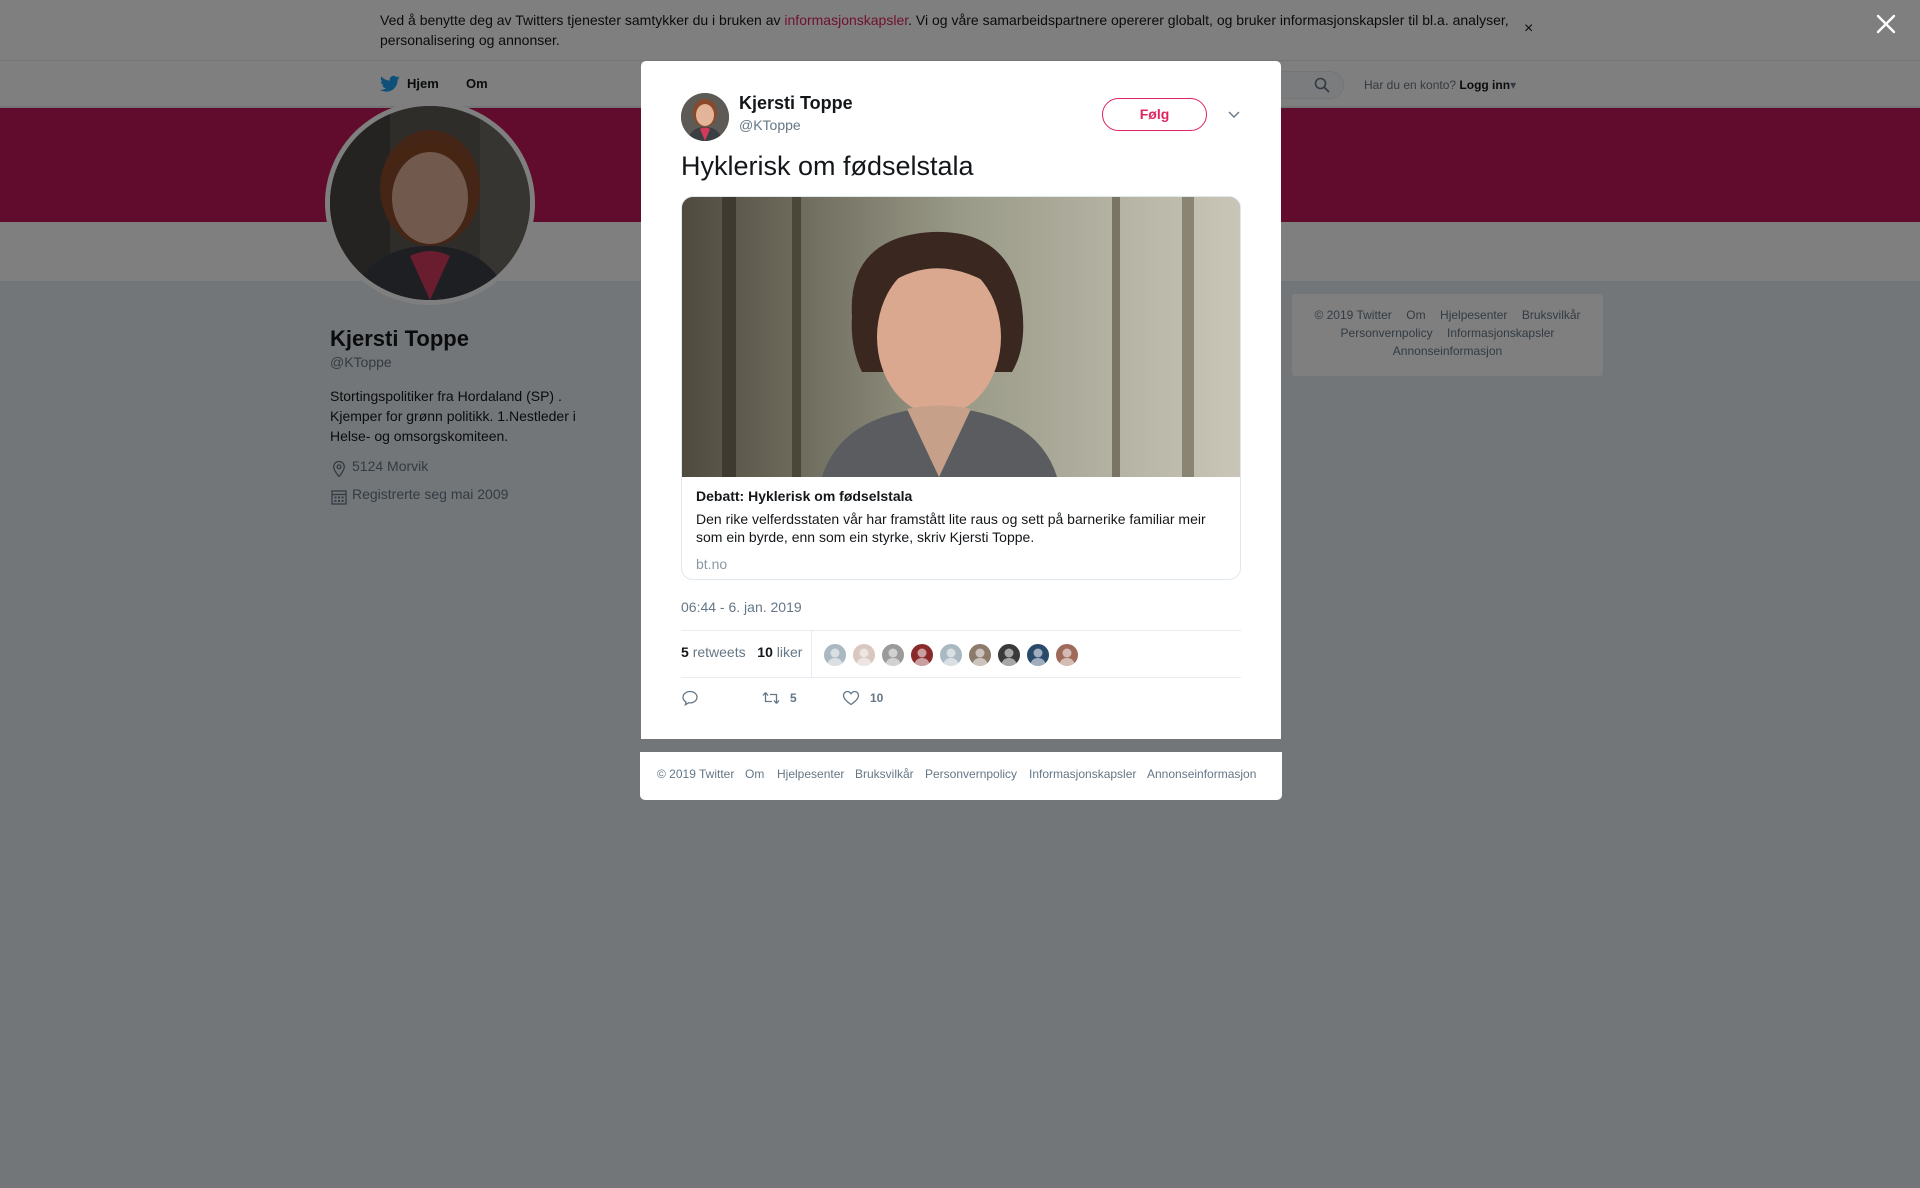 The image size is (1920, 1188). I want to click on heart-icon, so click(851, 698).